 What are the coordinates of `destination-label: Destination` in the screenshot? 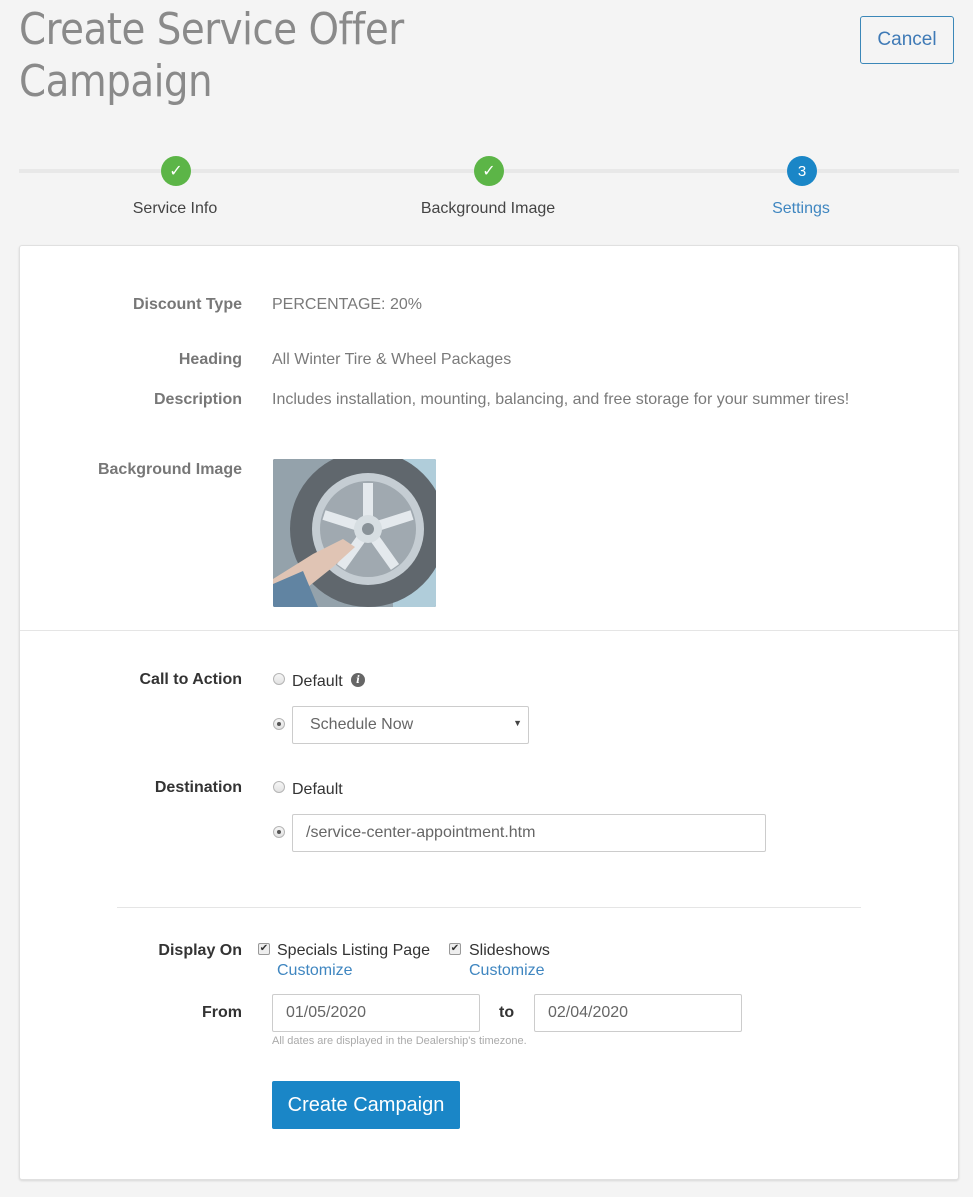 It's located at (198, 787).